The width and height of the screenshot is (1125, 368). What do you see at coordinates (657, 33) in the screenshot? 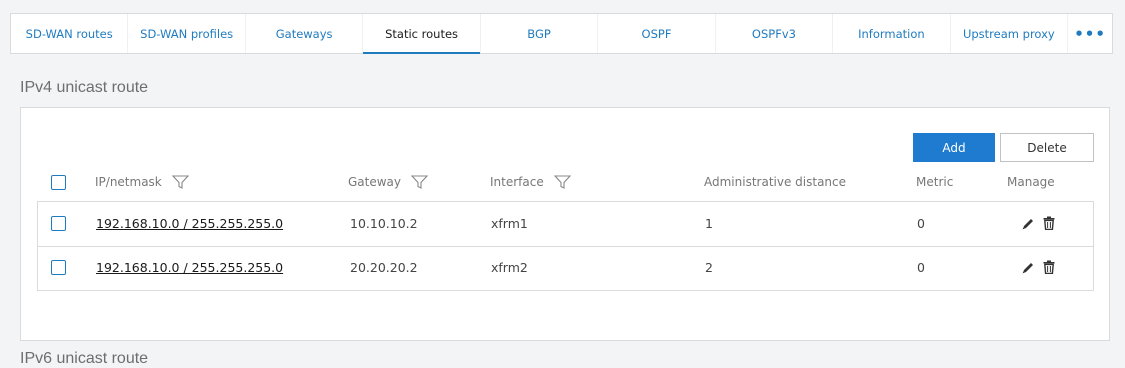
I see `tab-ospf: OSPF` at bounding box center [657, 33].